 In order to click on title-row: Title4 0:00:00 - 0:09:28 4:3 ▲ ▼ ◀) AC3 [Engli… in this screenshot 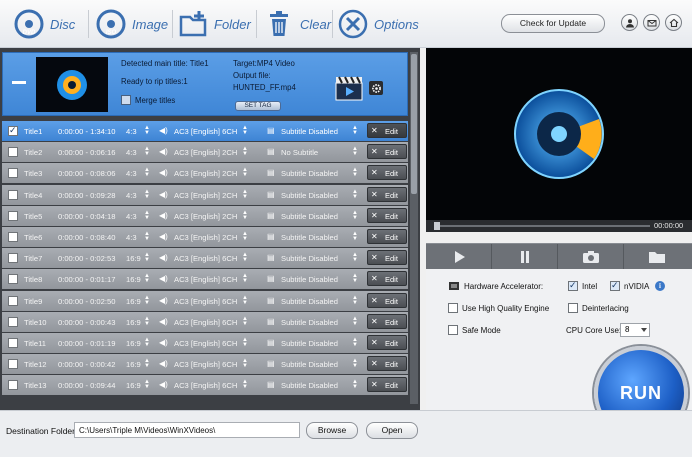, I will do `click(205, 194)`.